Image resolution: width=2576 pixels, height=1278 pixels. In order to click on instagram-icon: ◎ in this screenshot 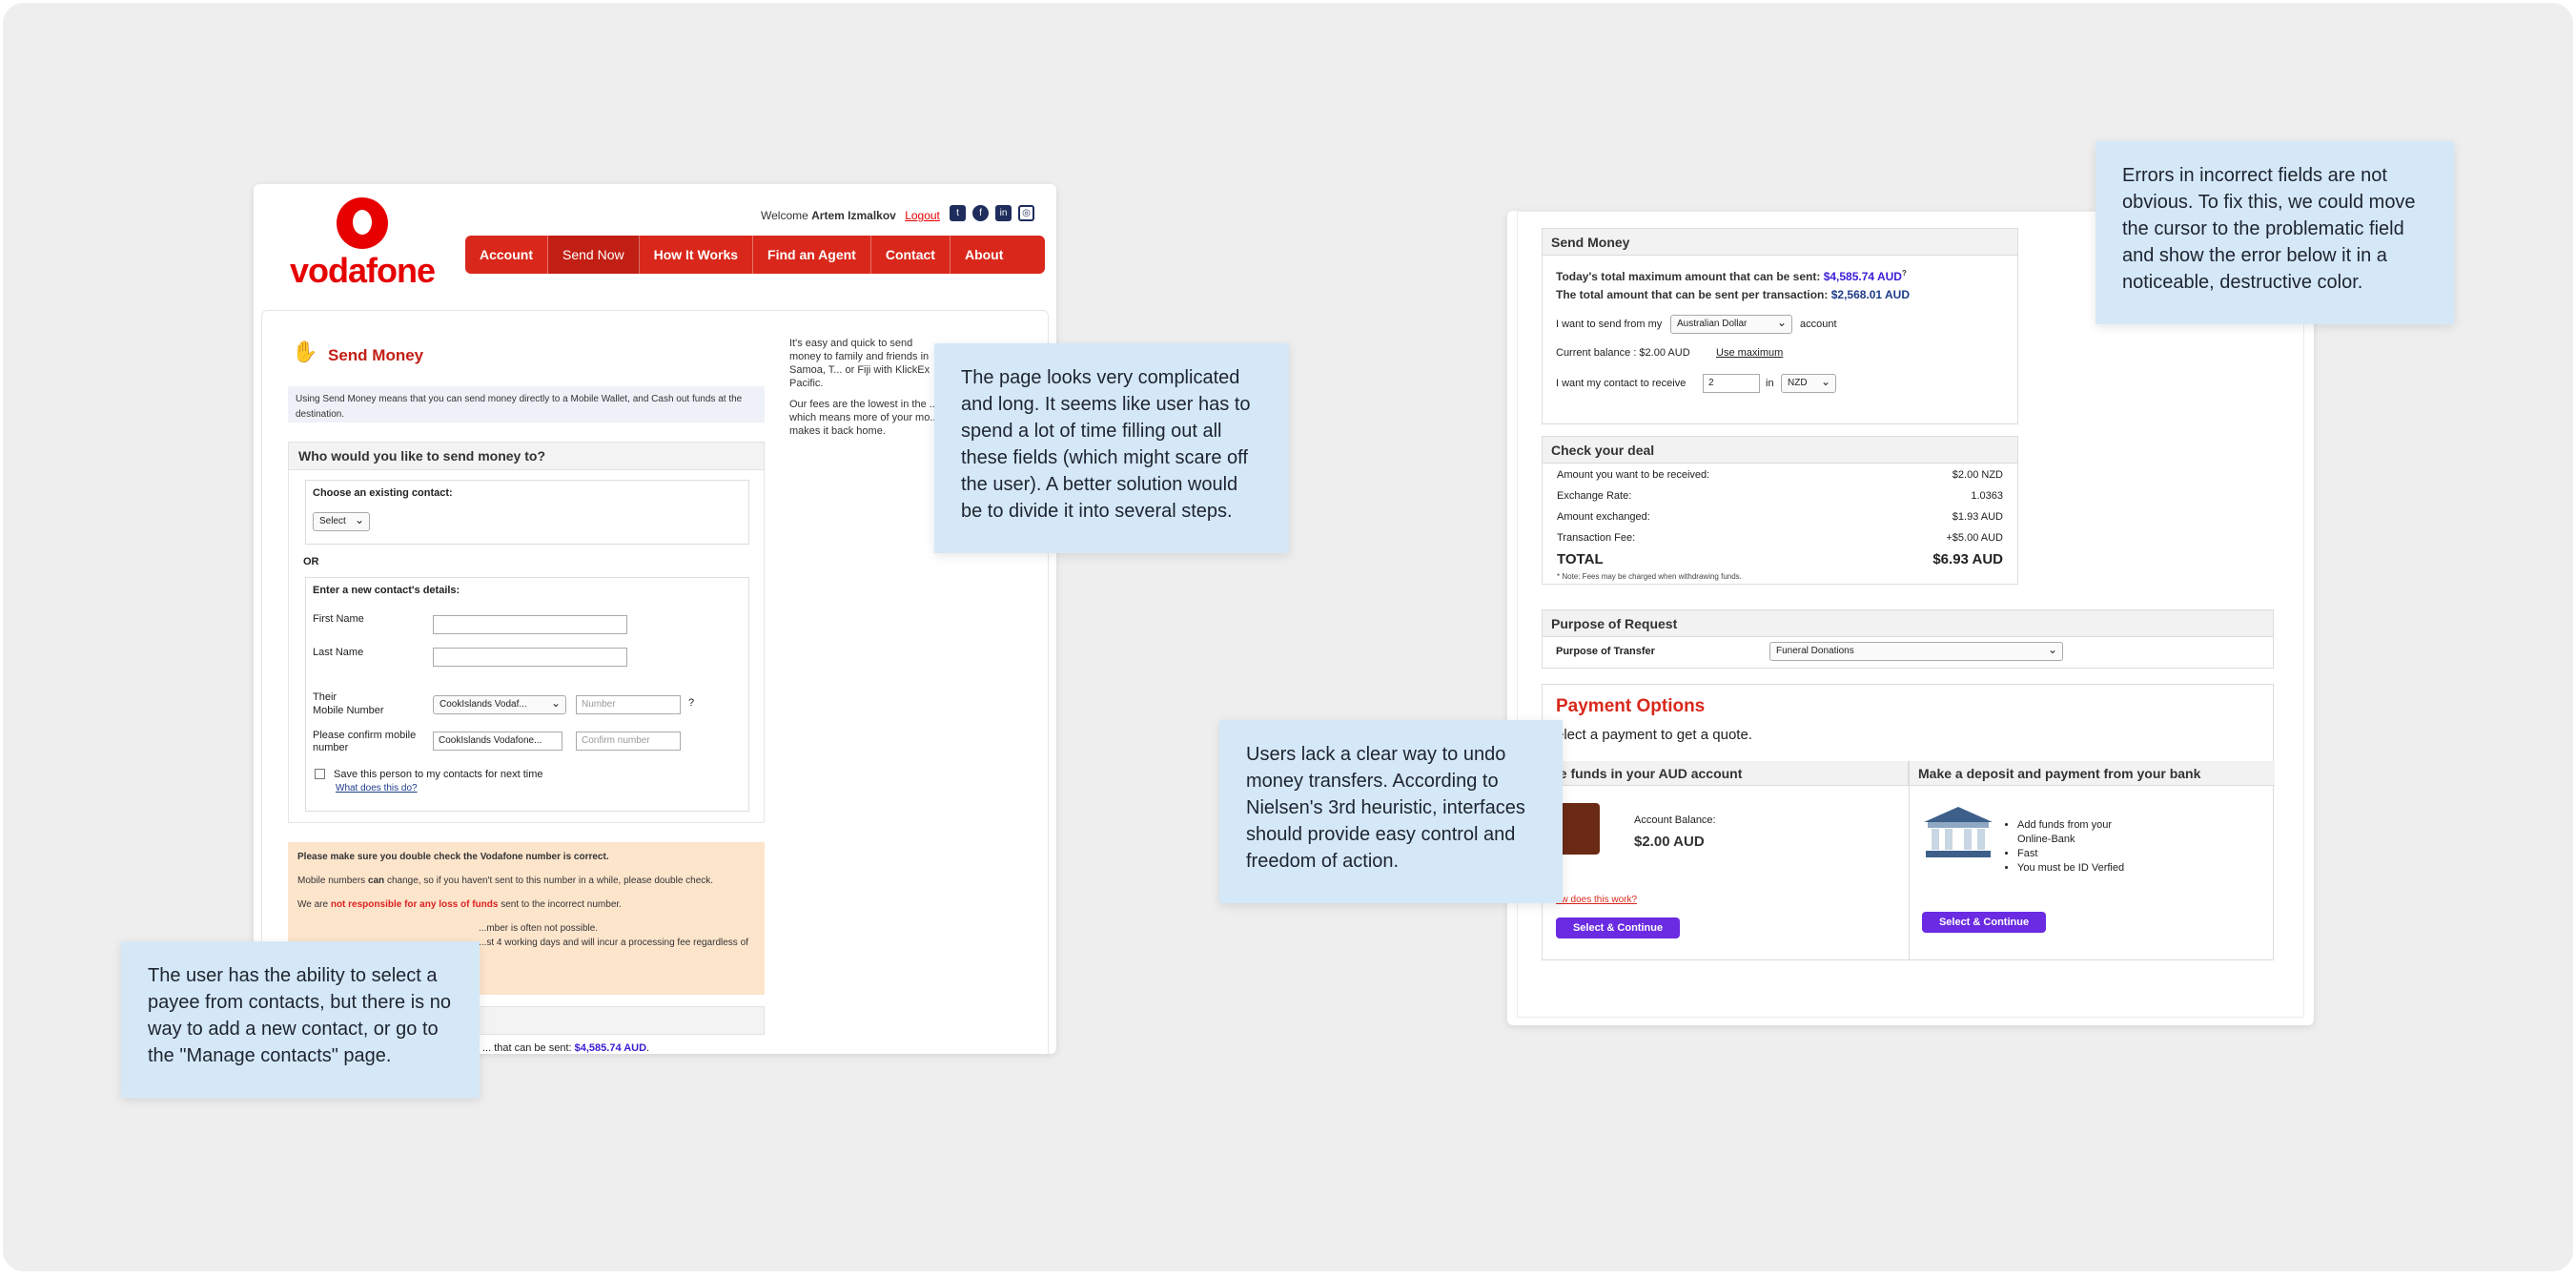, I will do `click(1026, 213)`.